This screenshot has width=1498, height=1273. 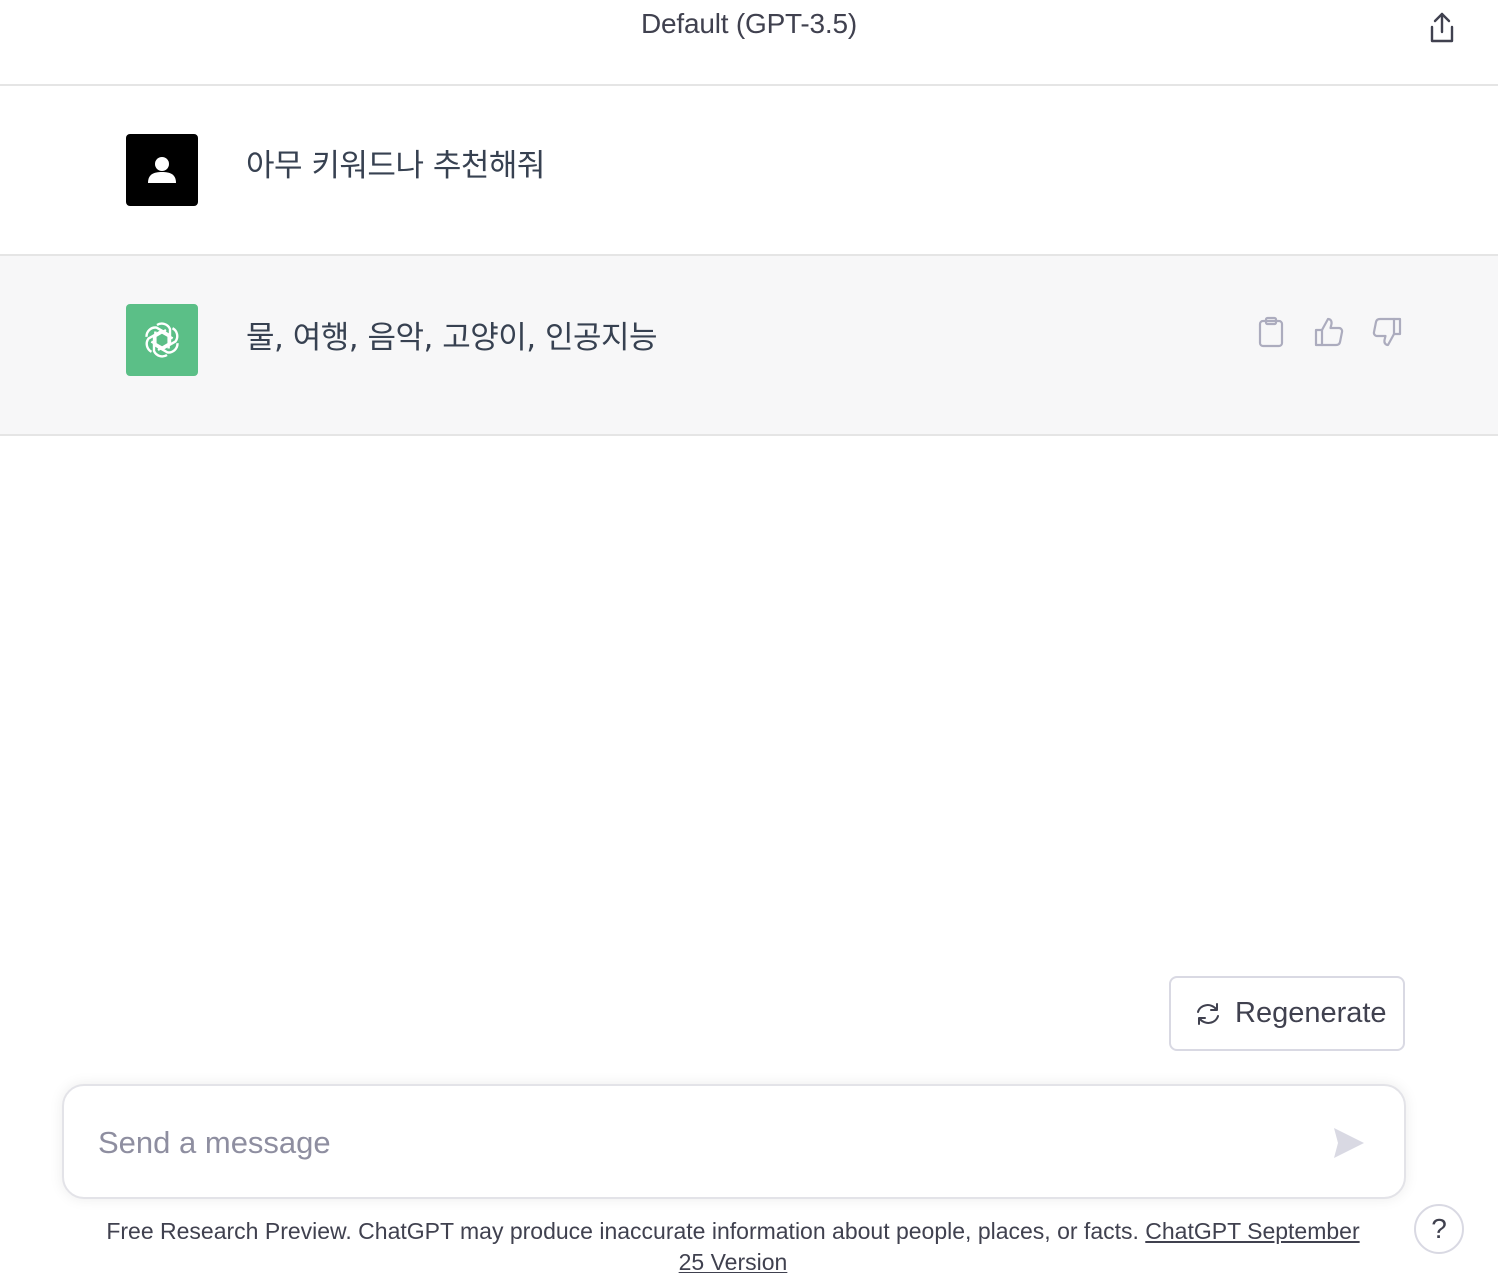 I want to click on help-label: ?, so click(x=1439, y=1228).